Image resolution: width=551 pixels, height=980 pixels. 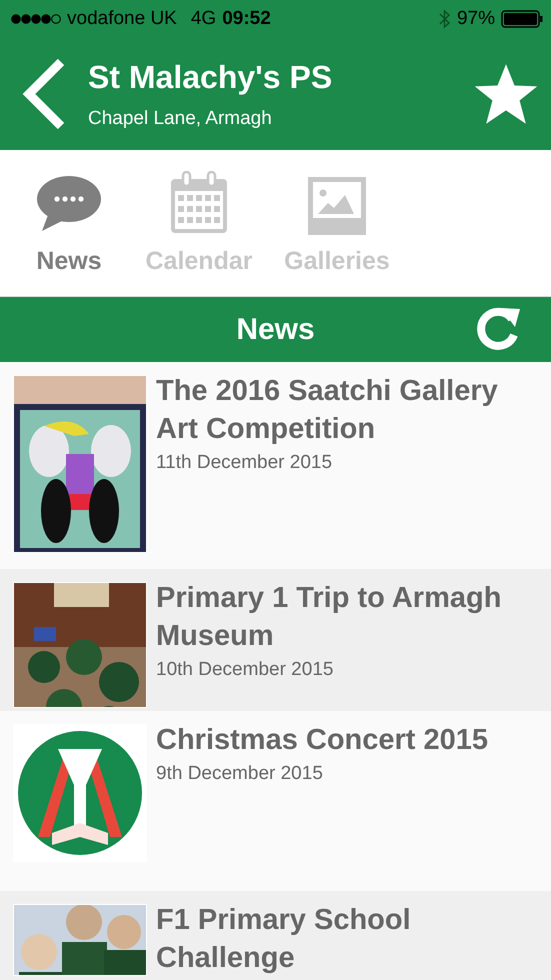 I want to click on refresh-icon, so click(x=498, y=329).